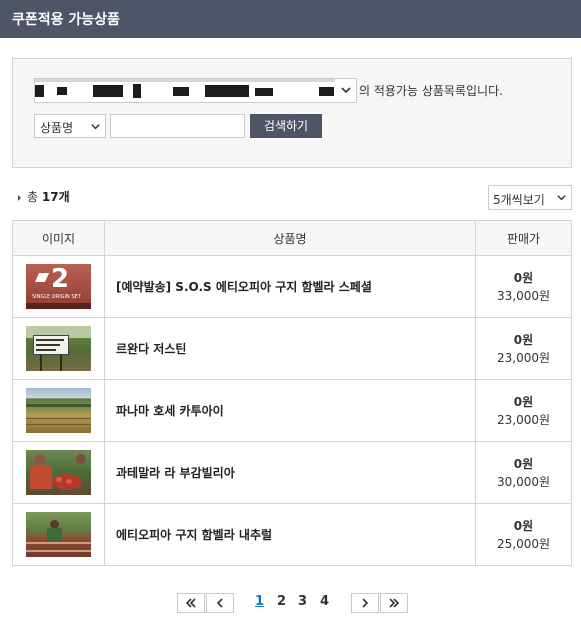  I want to click on first-page-button, so click(191, 603).